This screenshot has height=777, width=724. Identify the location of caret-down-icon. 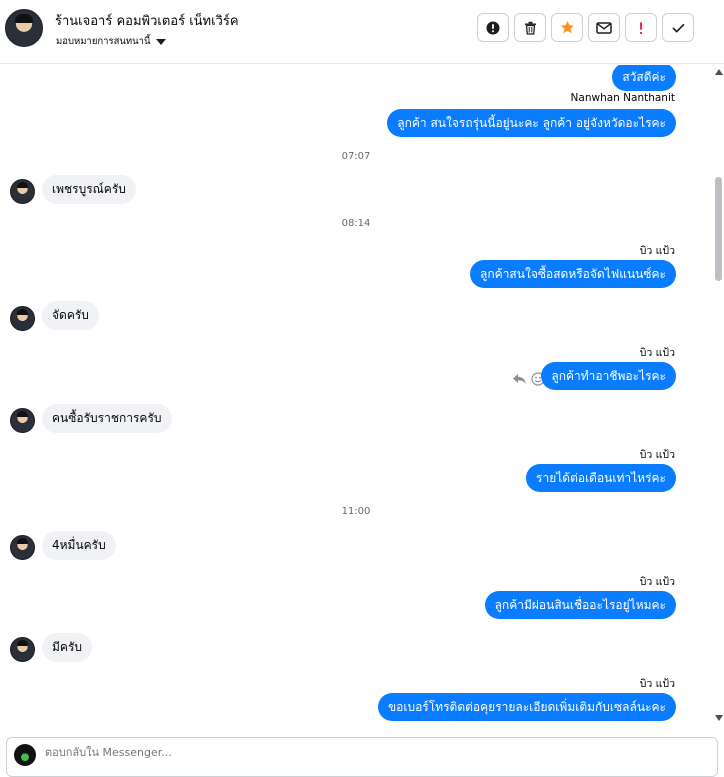
(160, 41).